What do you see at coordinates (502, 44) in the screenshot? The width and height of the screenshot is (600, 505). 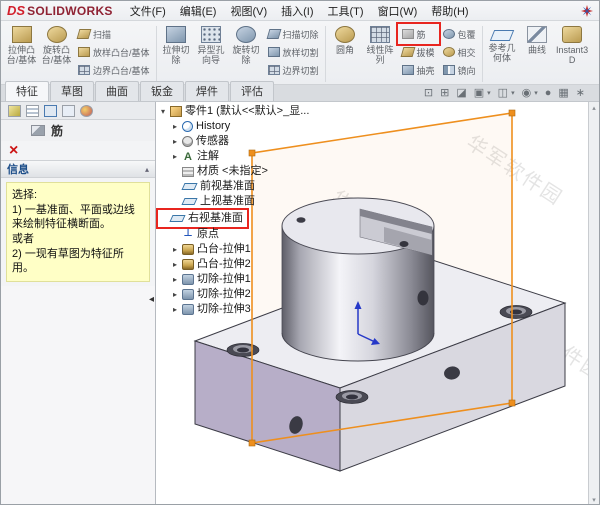 I see `reference-geometry-button: 参考几何体` at bounding box center [502, 44].